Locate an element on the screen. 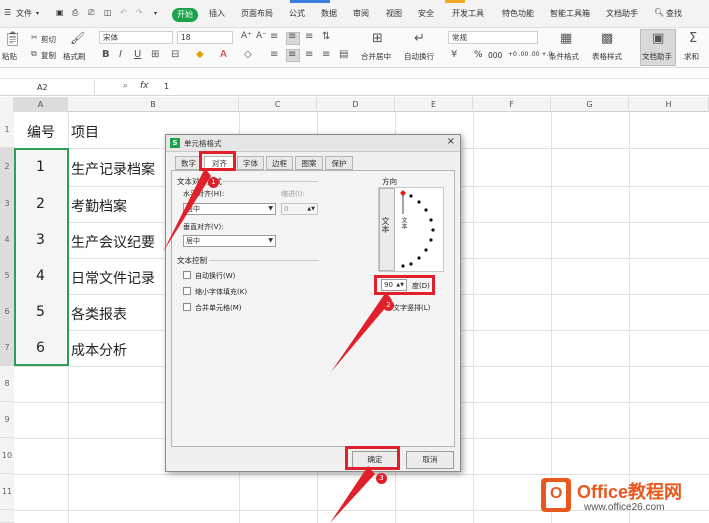 This screenshot has width=709, height=523. office-logo-icon: O is located at coordinates (556, 495).